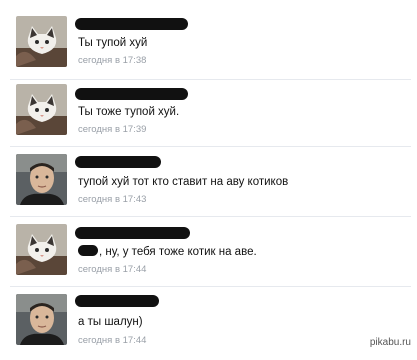 The width and height of the screenshot is (417, 360). I want to click on watermark: pikabu.ru, so click(390, 342).